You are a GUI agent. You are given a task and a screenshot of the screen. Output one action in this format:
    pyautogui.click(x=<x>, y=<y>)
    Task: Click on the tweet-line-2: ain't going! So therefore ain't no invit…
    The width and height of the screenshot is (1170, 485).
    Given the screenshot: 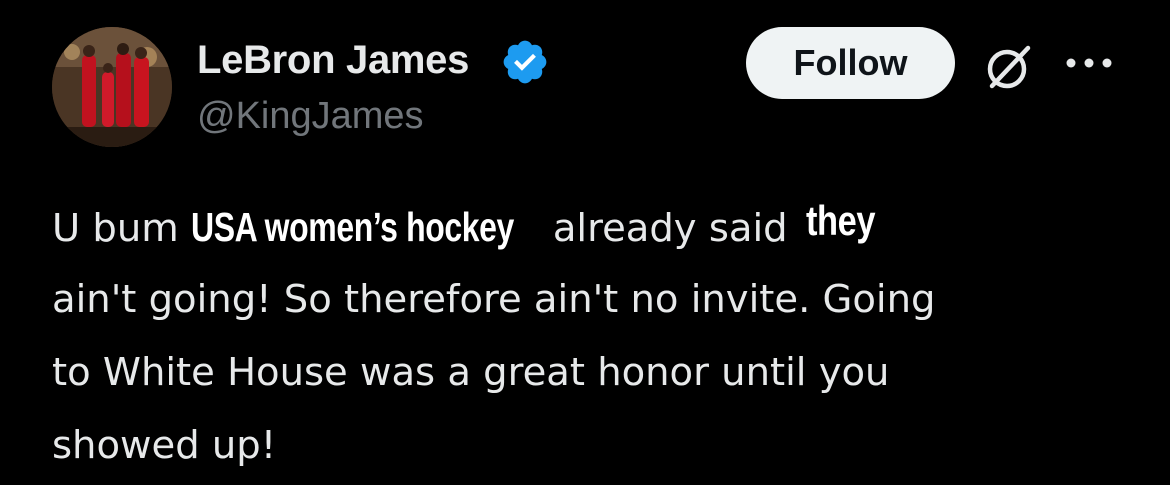 What is the action you would take?
    pyautogui.click(x=494, y=299)
    